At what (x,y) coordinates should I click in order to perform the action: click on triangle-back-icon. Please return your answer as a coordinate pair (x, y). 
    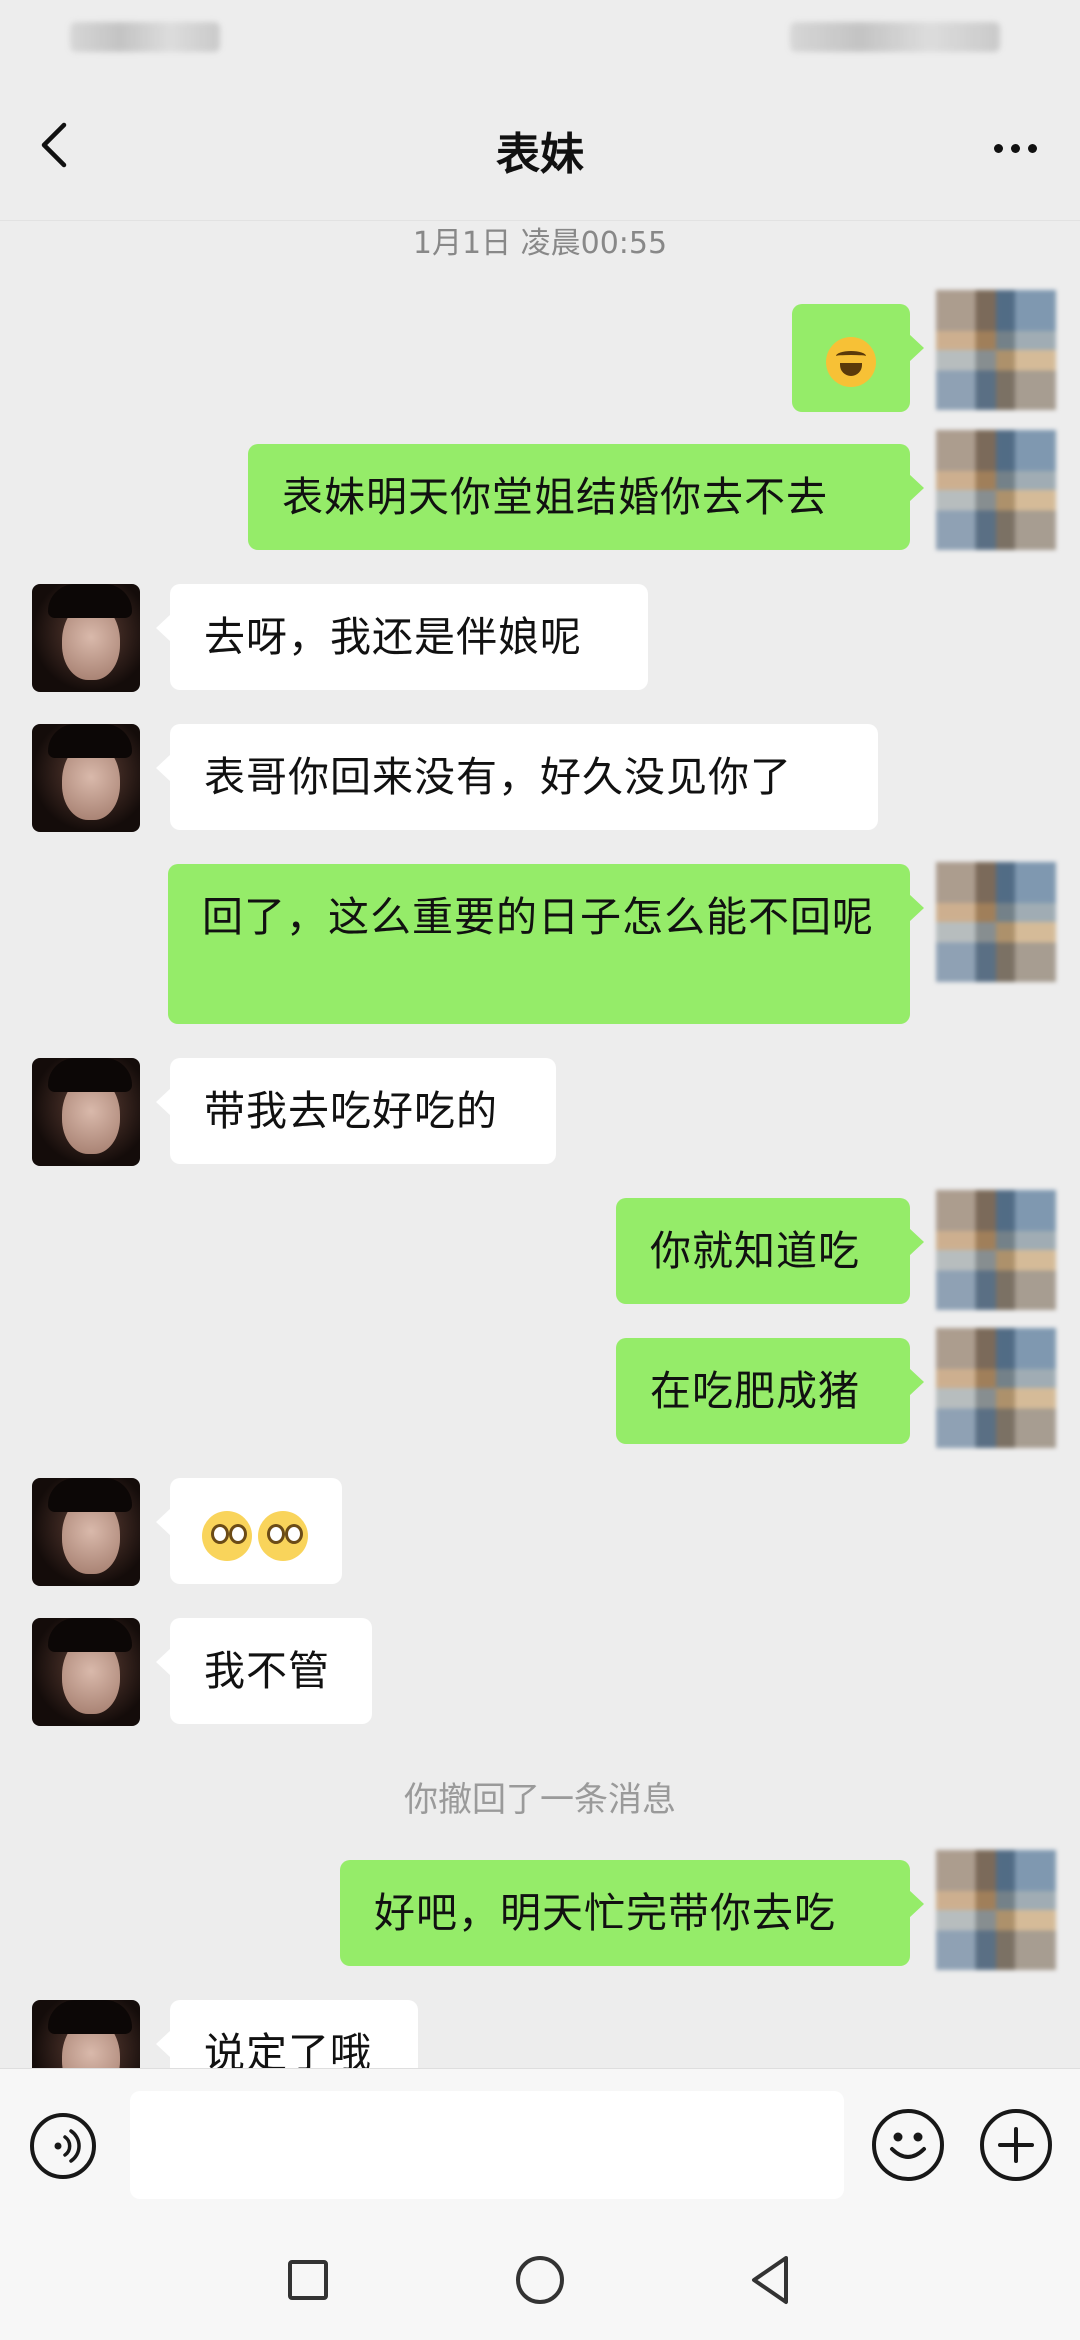
    Looking at the image, I should click on (770, 2280).